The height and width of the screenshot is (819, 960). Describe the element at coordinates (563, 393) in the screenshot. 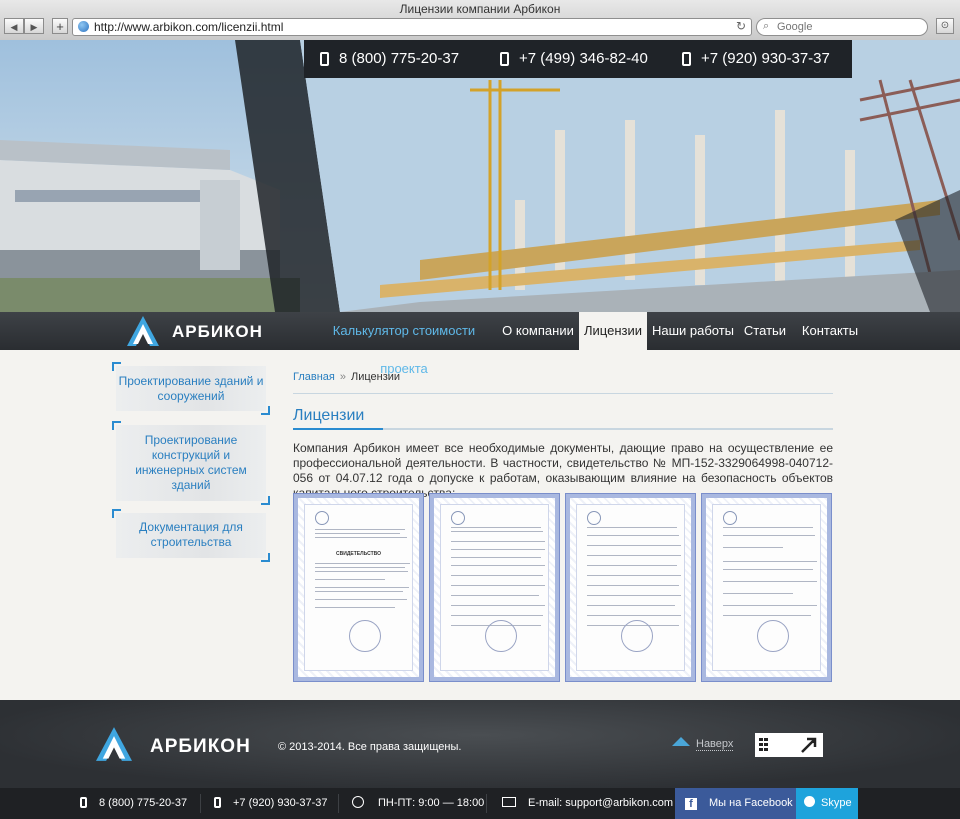

I see `divider` at that location.